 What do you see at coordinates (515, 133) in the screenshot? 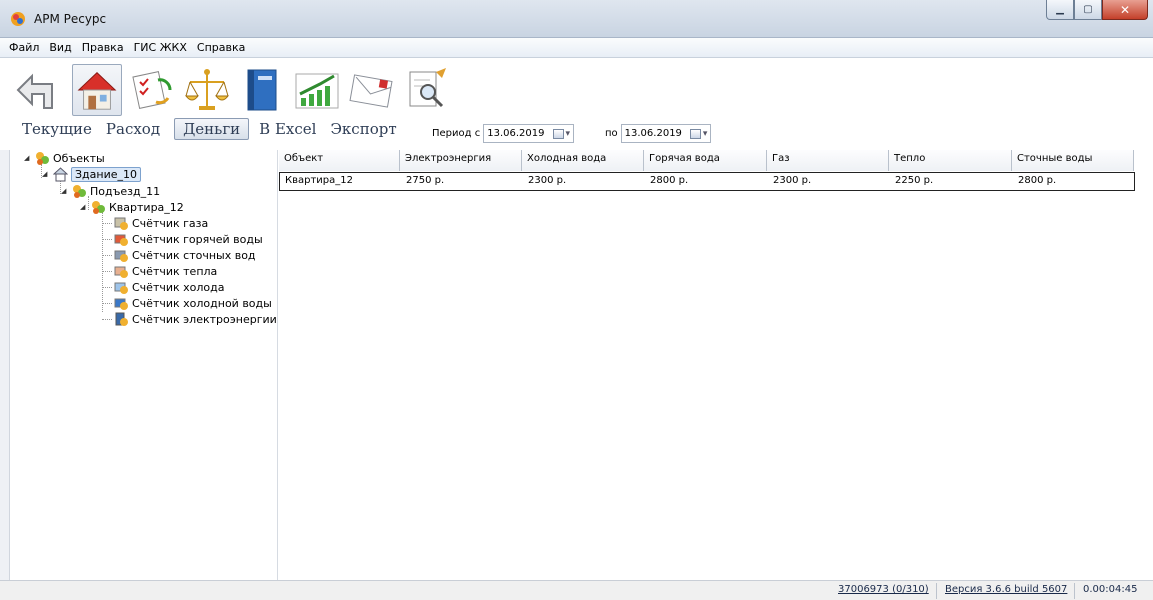
I see `period-from-value: 13.06.2019` at bounding box center [515, 133].